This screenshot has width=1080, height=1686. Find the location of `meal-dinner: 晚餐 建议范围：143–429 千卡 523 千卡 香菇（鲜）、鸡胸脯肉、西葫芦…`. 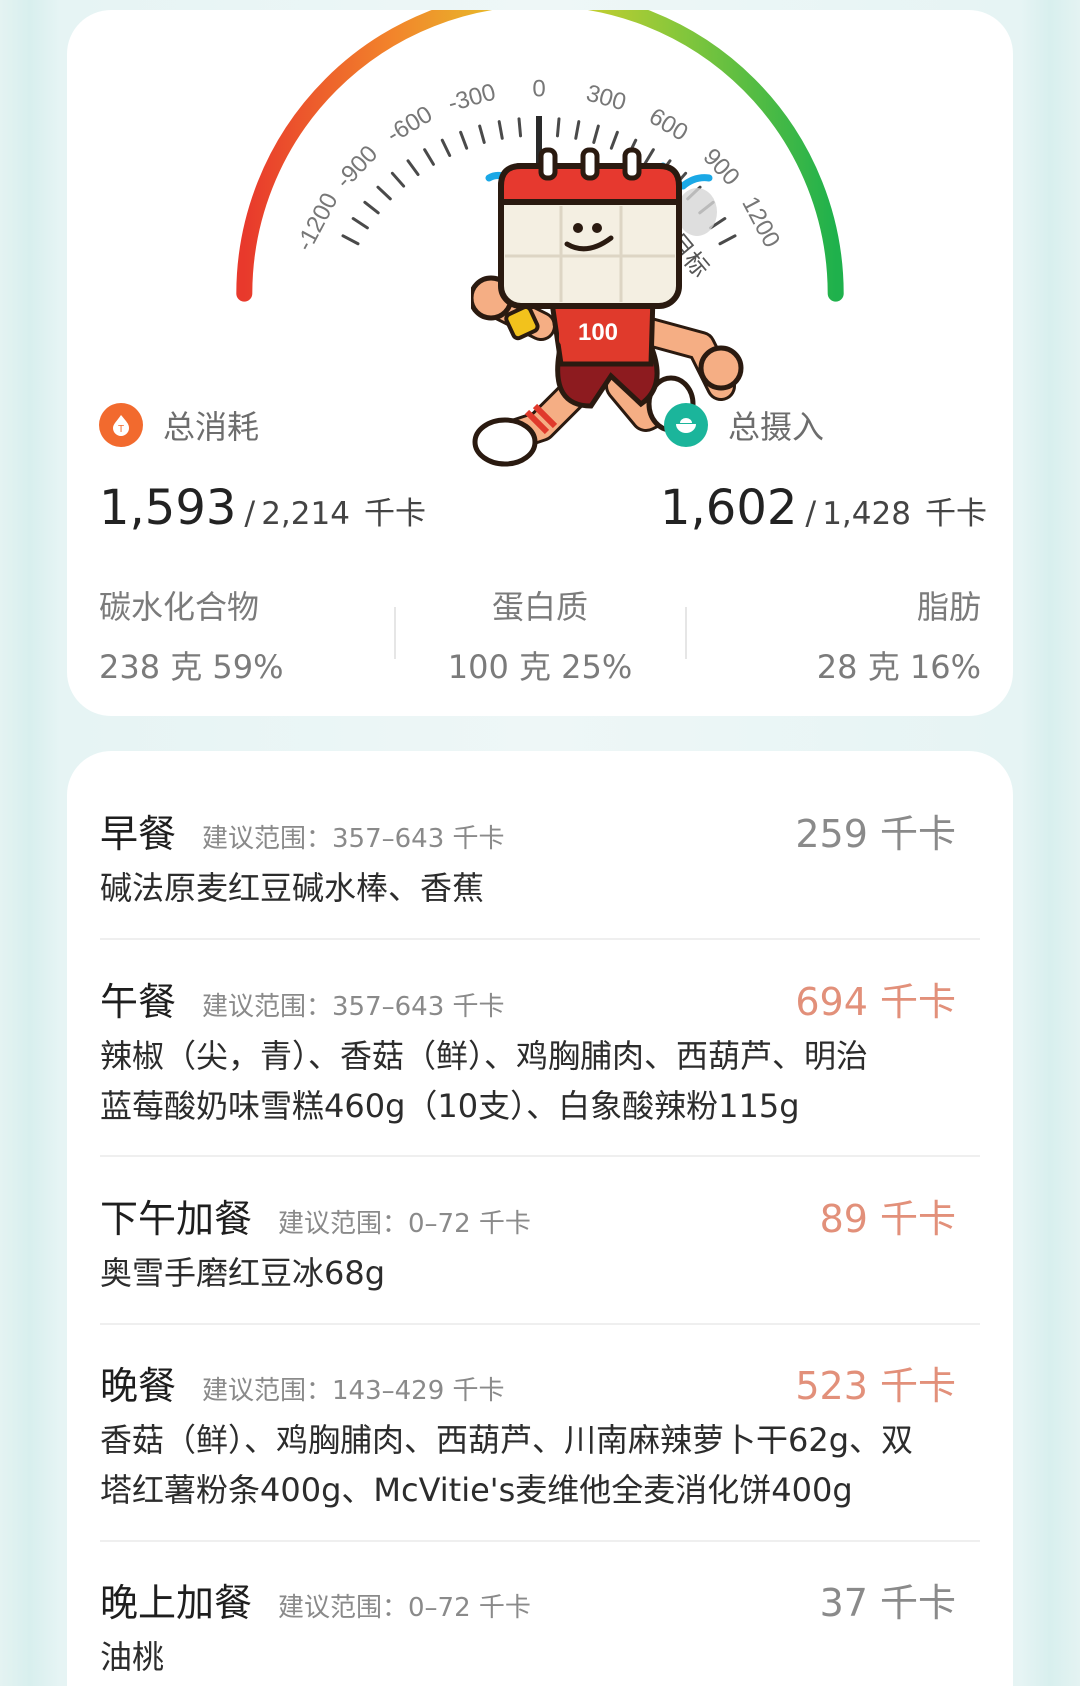

meal-dinner: 晚餐 建议范围：143–429 千卡 523 千卡 香菇（鲜）、鸡胸脯肉、西葫芦… is located at coordinates (540, 1435).